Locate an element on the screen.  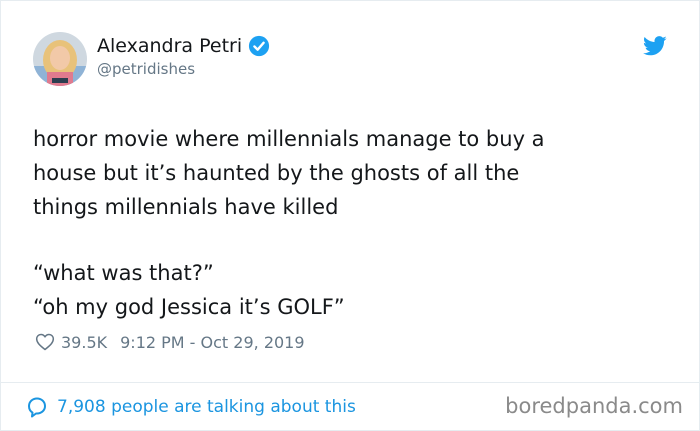
speech-bubble-icon is located at coordinates (37, 407).